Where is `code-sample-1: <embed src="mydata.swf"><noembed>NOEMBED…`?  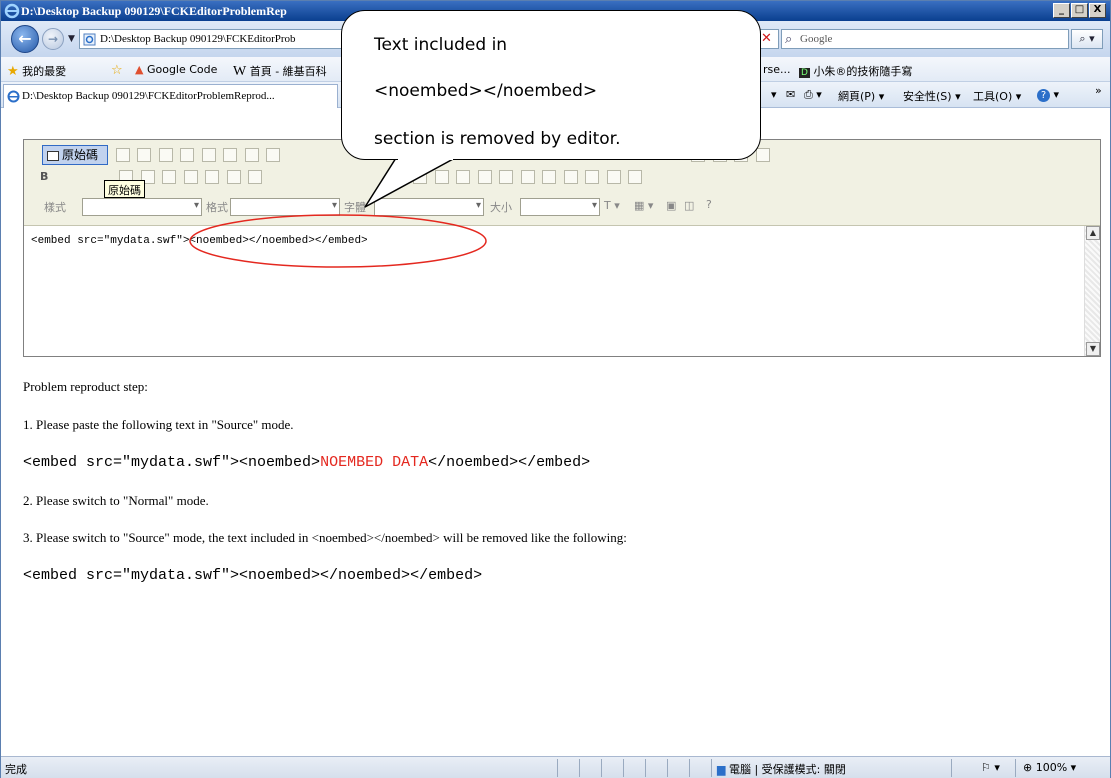
code-sample-1: <embed src="mydata.swf"><noembed>NOEMBED… is located at coordinates (307, 462).